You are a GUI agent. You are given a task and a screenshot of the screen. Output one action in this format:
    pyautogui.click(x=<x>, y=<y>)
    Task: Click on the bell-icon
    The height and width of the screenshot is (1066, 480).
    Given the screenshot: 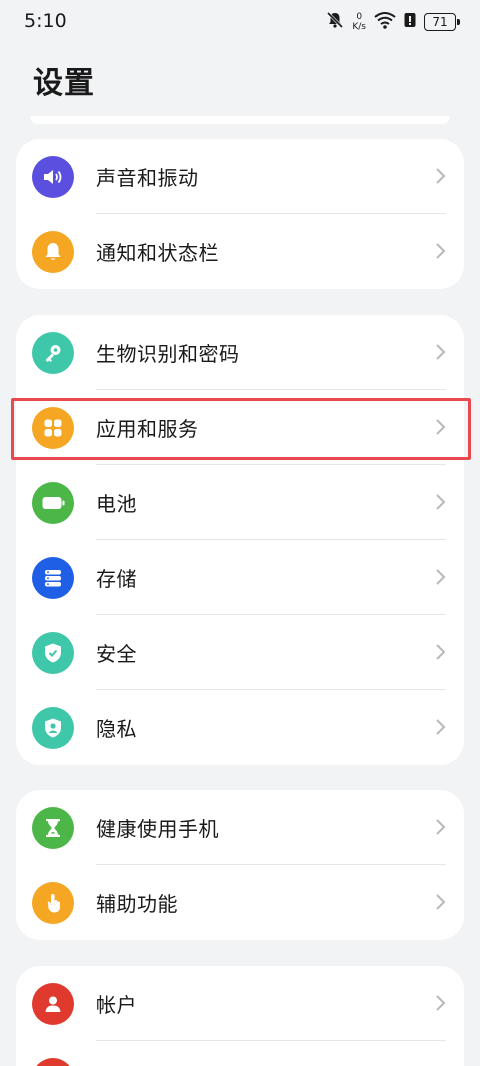 What is the action you would take?
    pyautogui.click(x=53, y=252)
    